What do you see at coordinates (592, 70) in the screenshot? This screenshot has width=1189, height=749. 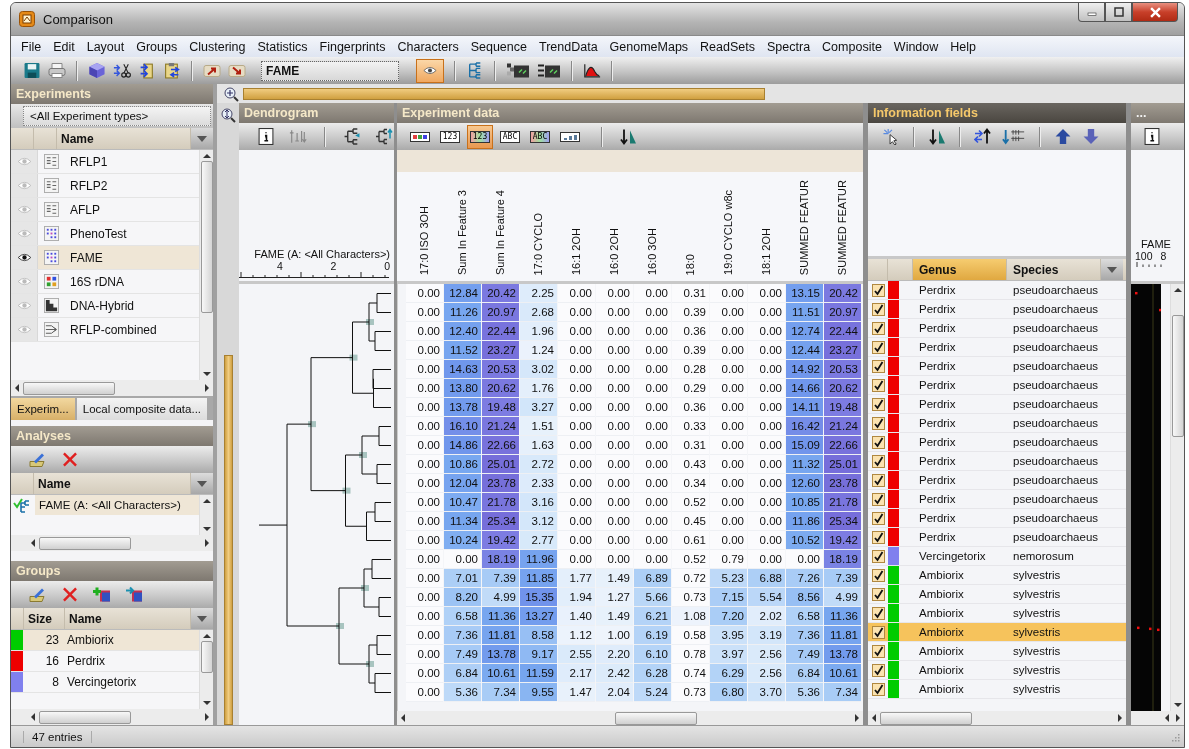 I see `curve-icon` at bounding box center [592, 70].